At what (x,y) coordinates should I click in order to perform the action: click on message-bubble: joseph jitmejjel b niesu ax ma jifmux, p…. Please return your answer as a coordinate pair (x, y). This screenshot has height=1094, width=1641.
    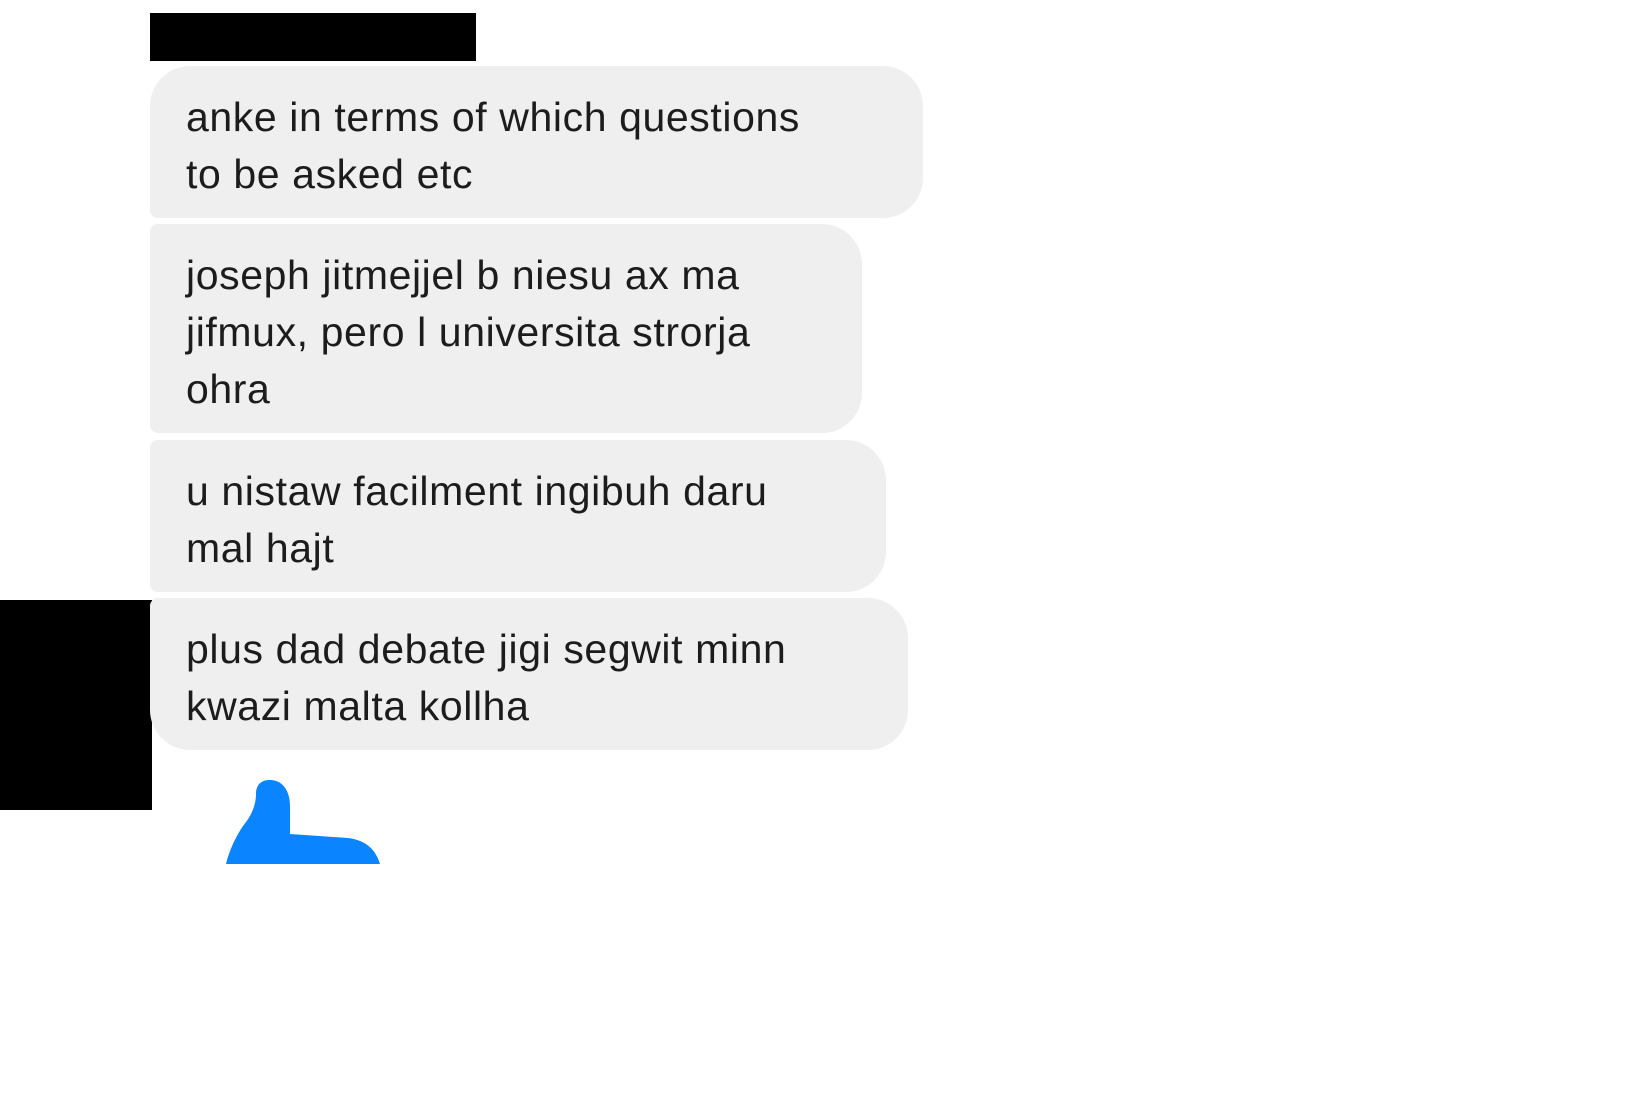
    Looking at the image, I should click on (506, 328).